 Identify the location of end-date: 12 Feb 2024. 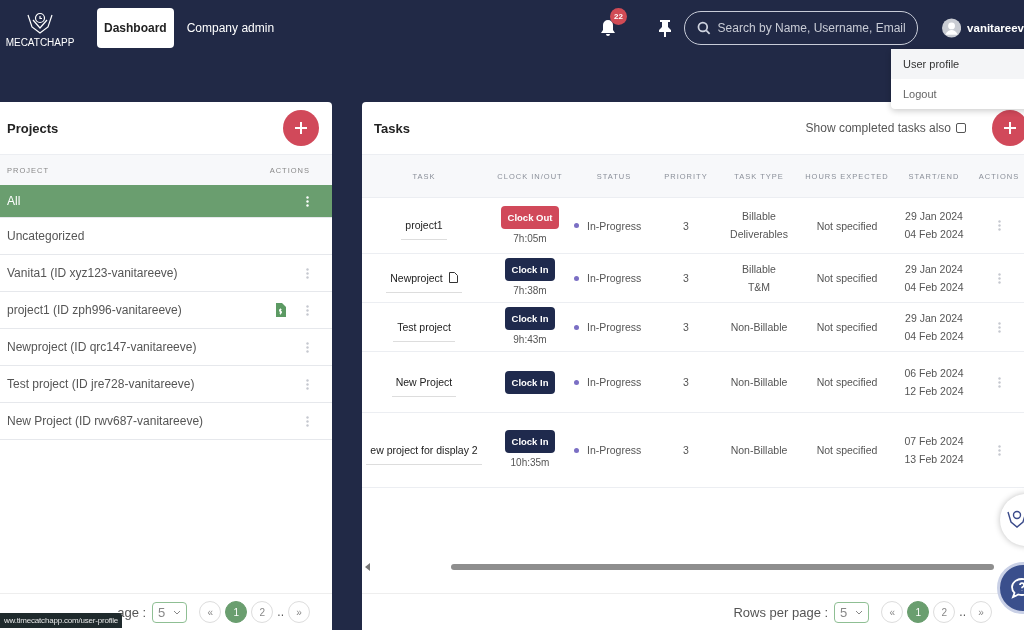
(934, 391).